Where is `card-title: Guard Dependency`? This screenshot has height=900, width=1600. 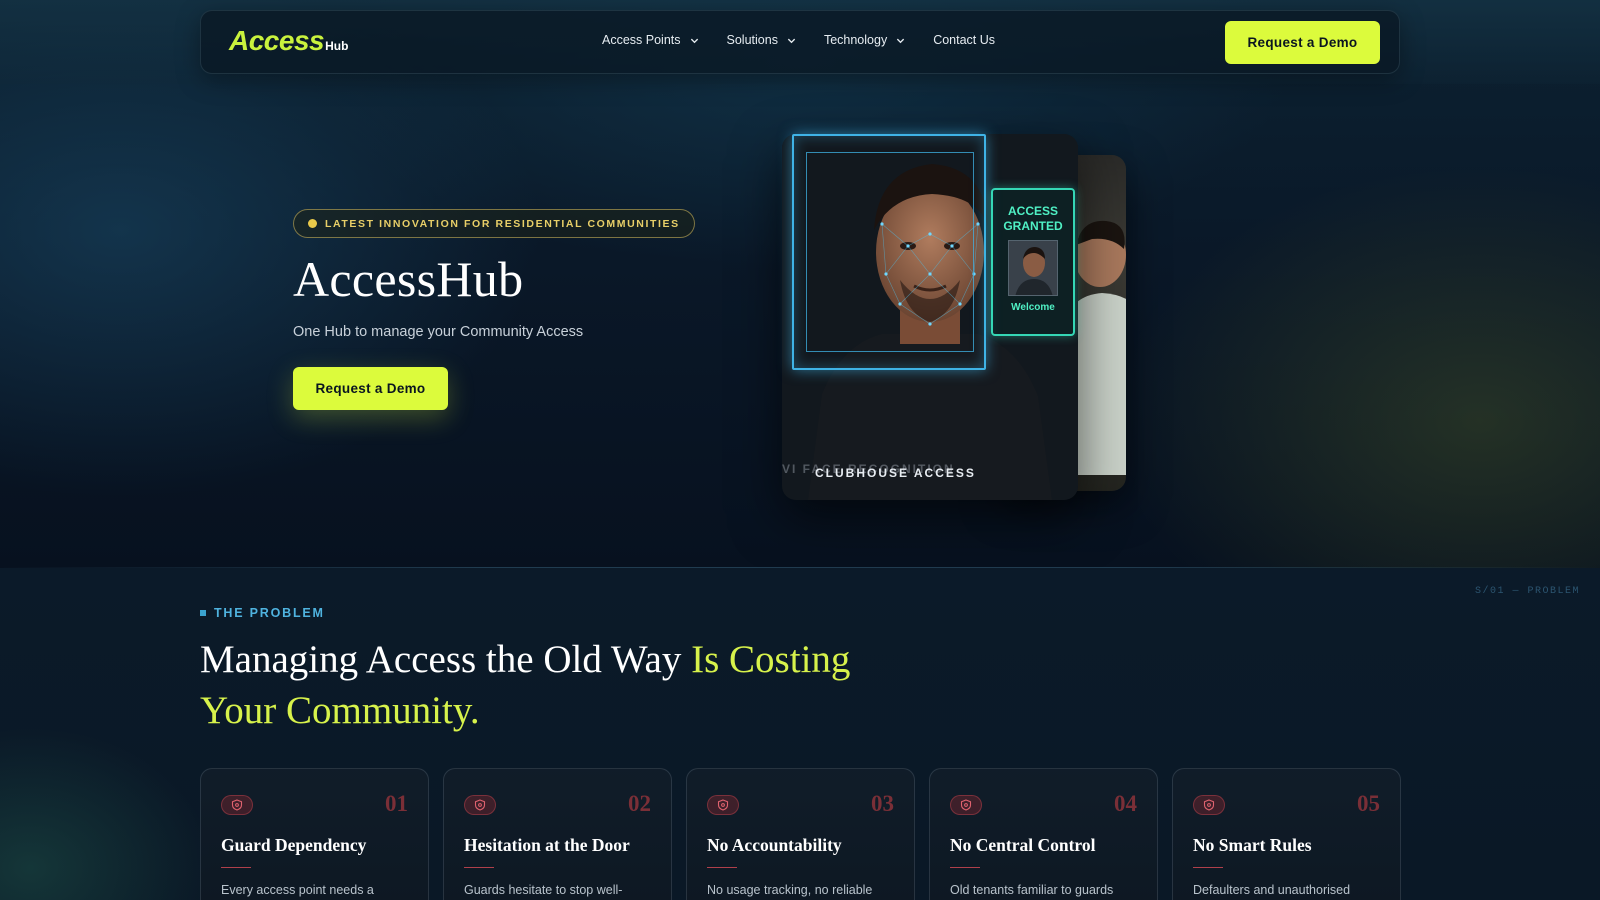
card-title: Guard Dependency is located at coordinates (294, 845).